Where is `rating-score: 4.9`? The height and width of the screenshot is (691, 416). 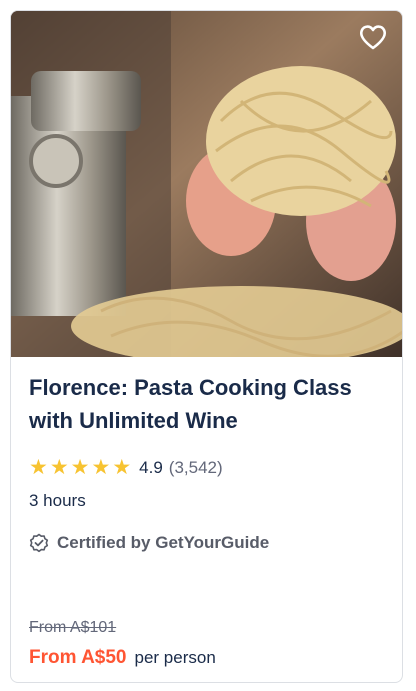 rating-score: 4.9 is located at coordinates (151, 467).